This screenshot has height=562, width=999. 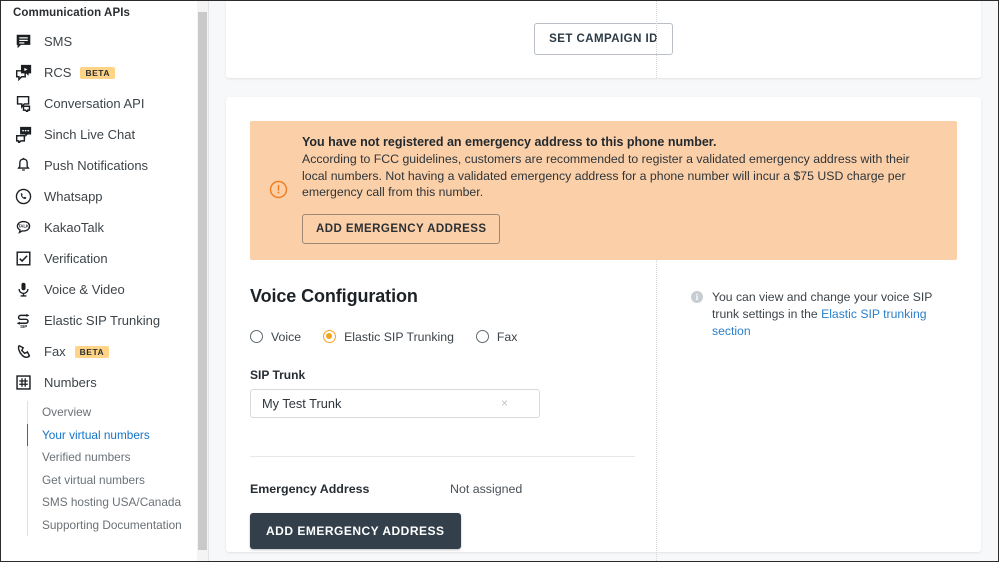 I want to click on sidebar-subitem-overview: Overview, so click(x=118, y=412).